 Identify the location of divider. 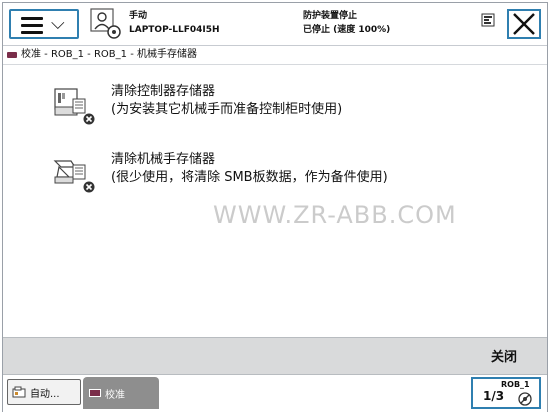
(275, 64).